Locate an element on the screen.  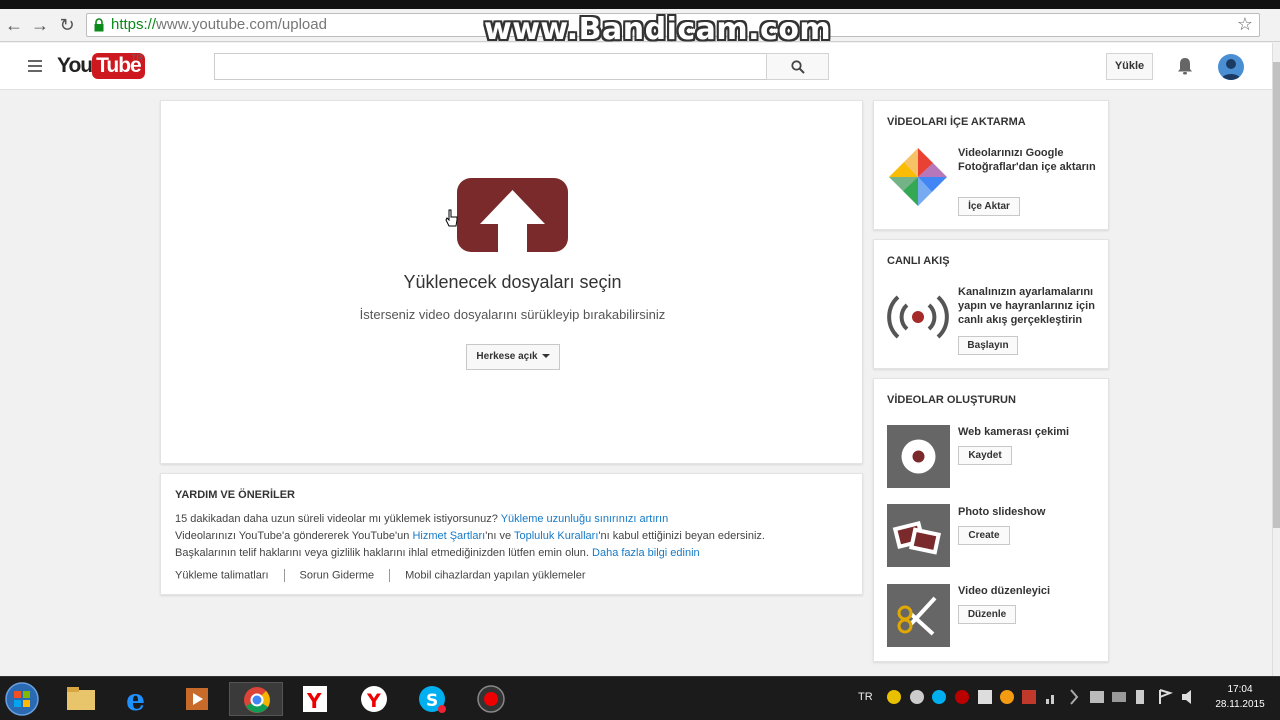
taskbar-media is located at coordinates (197, 699).